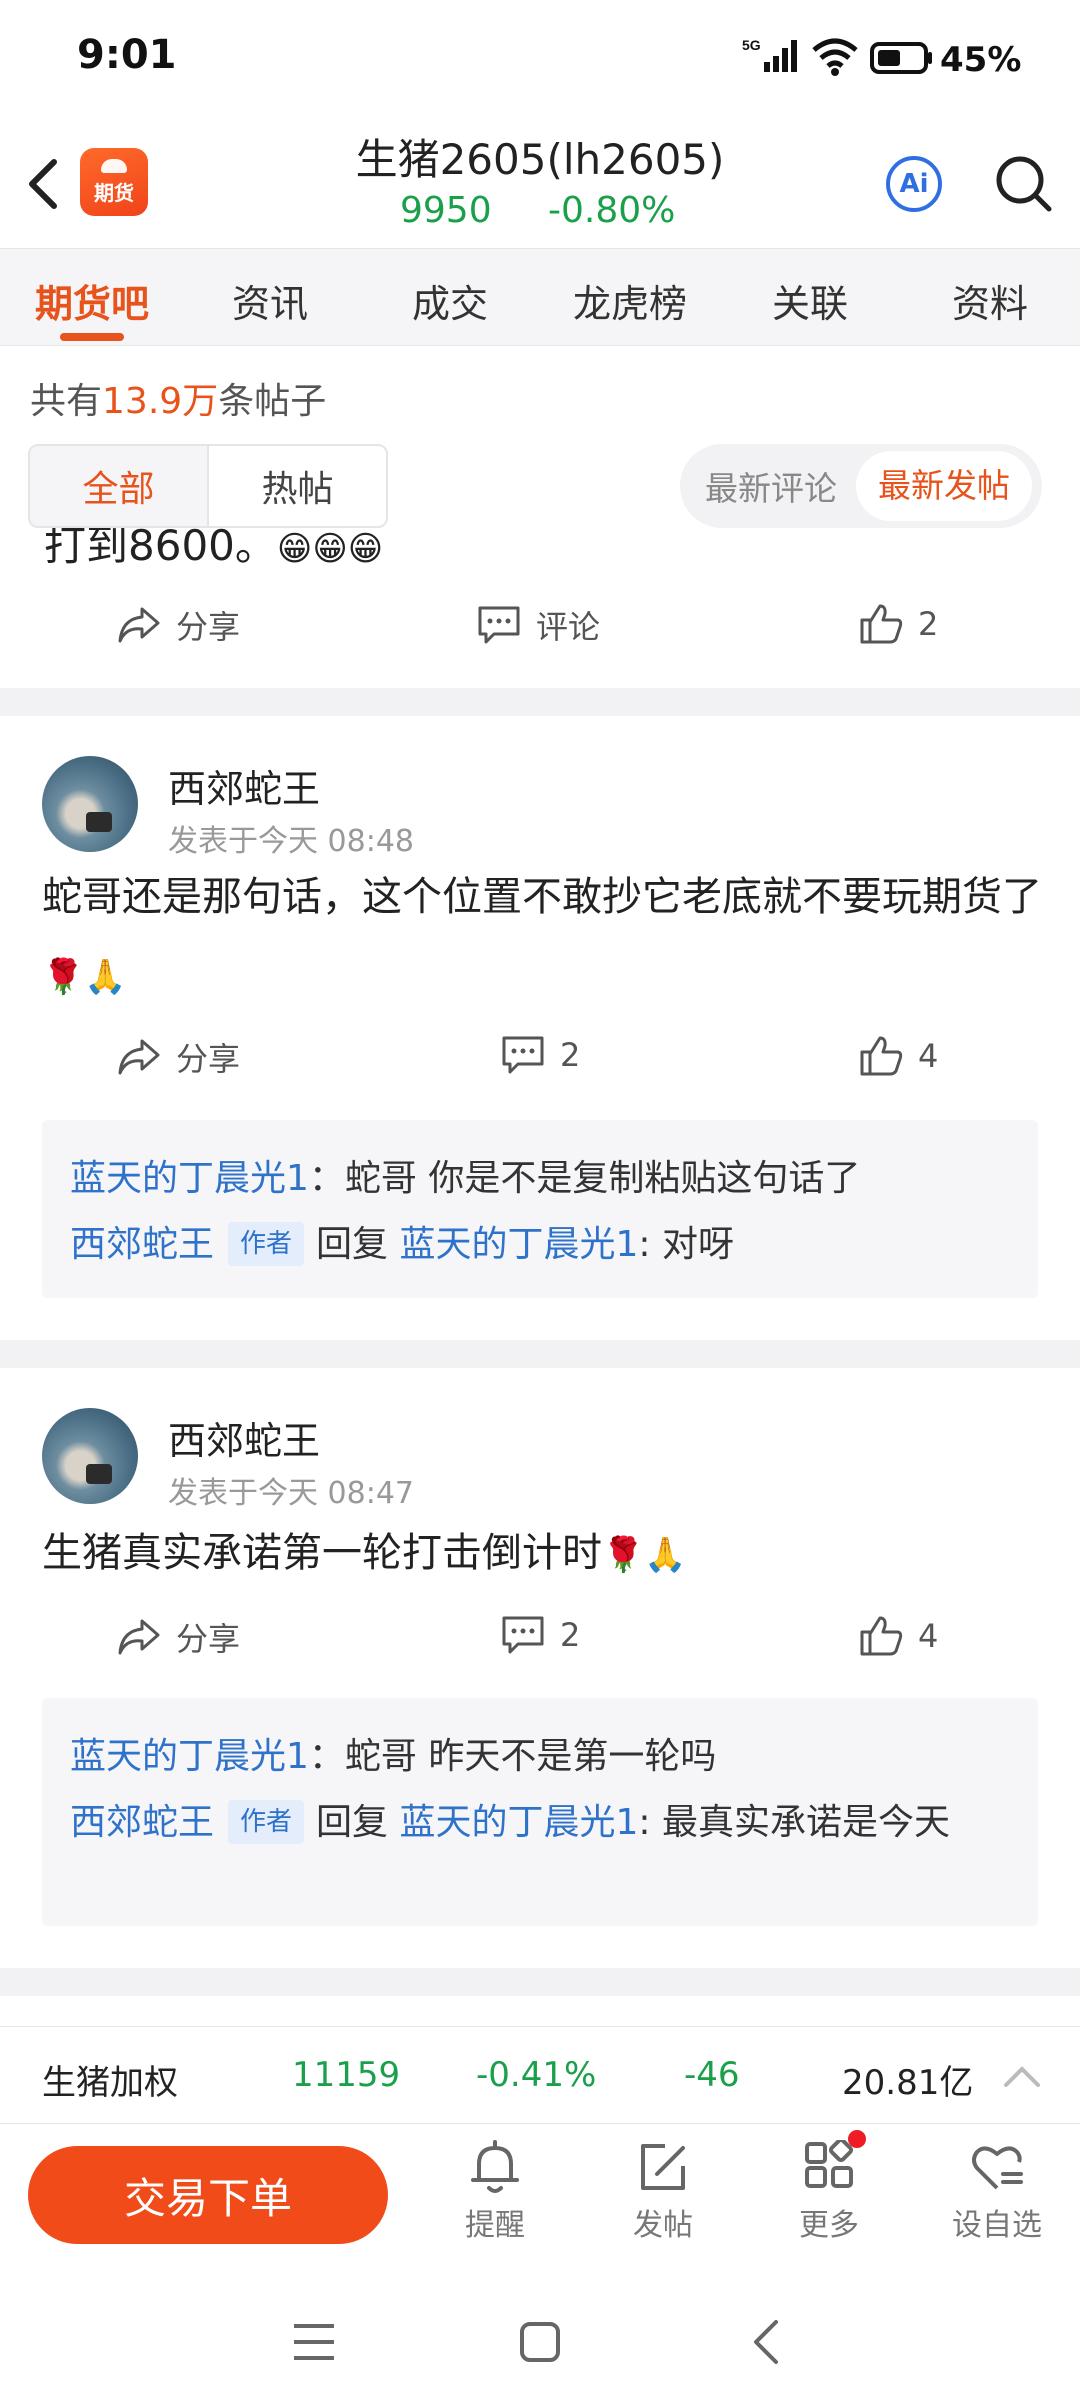 Image resolution: width=1080 pixels, height=2400 pixels. I want to click on ticker-volume: 20.81亿, so click(908, 2083).